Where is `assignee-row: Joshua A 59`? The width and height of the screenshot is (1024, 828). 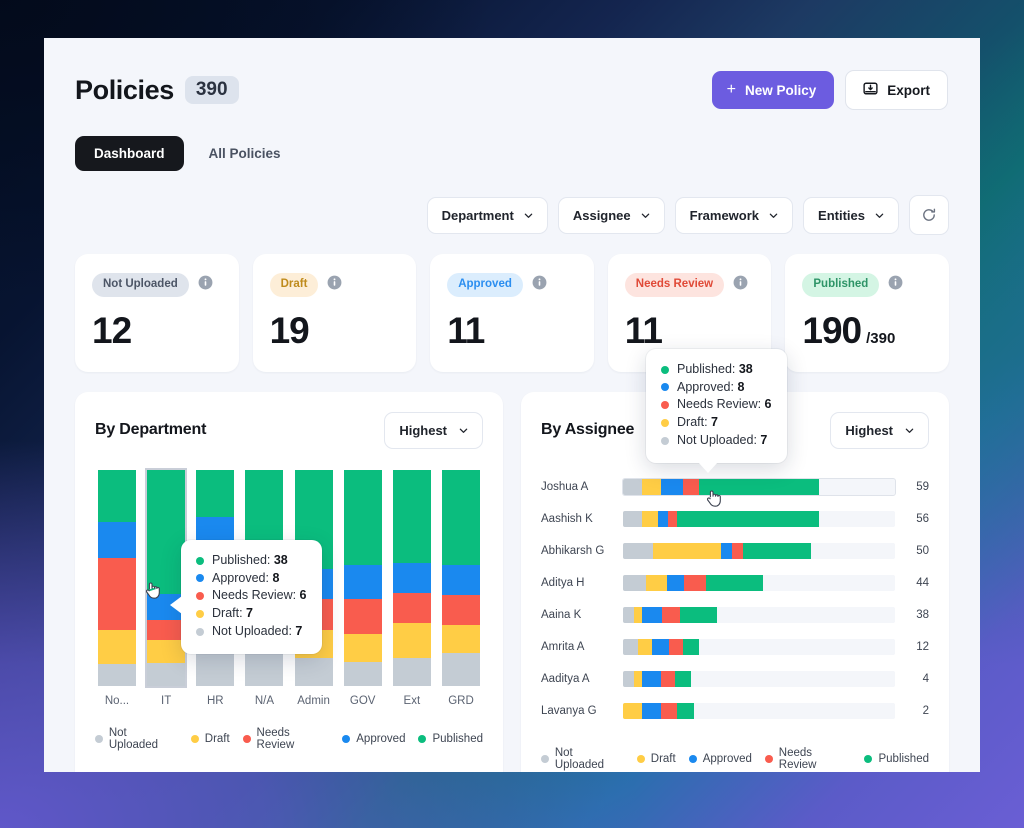 assignee-row: Joshua A 59 is located at coordinates (735, 487).